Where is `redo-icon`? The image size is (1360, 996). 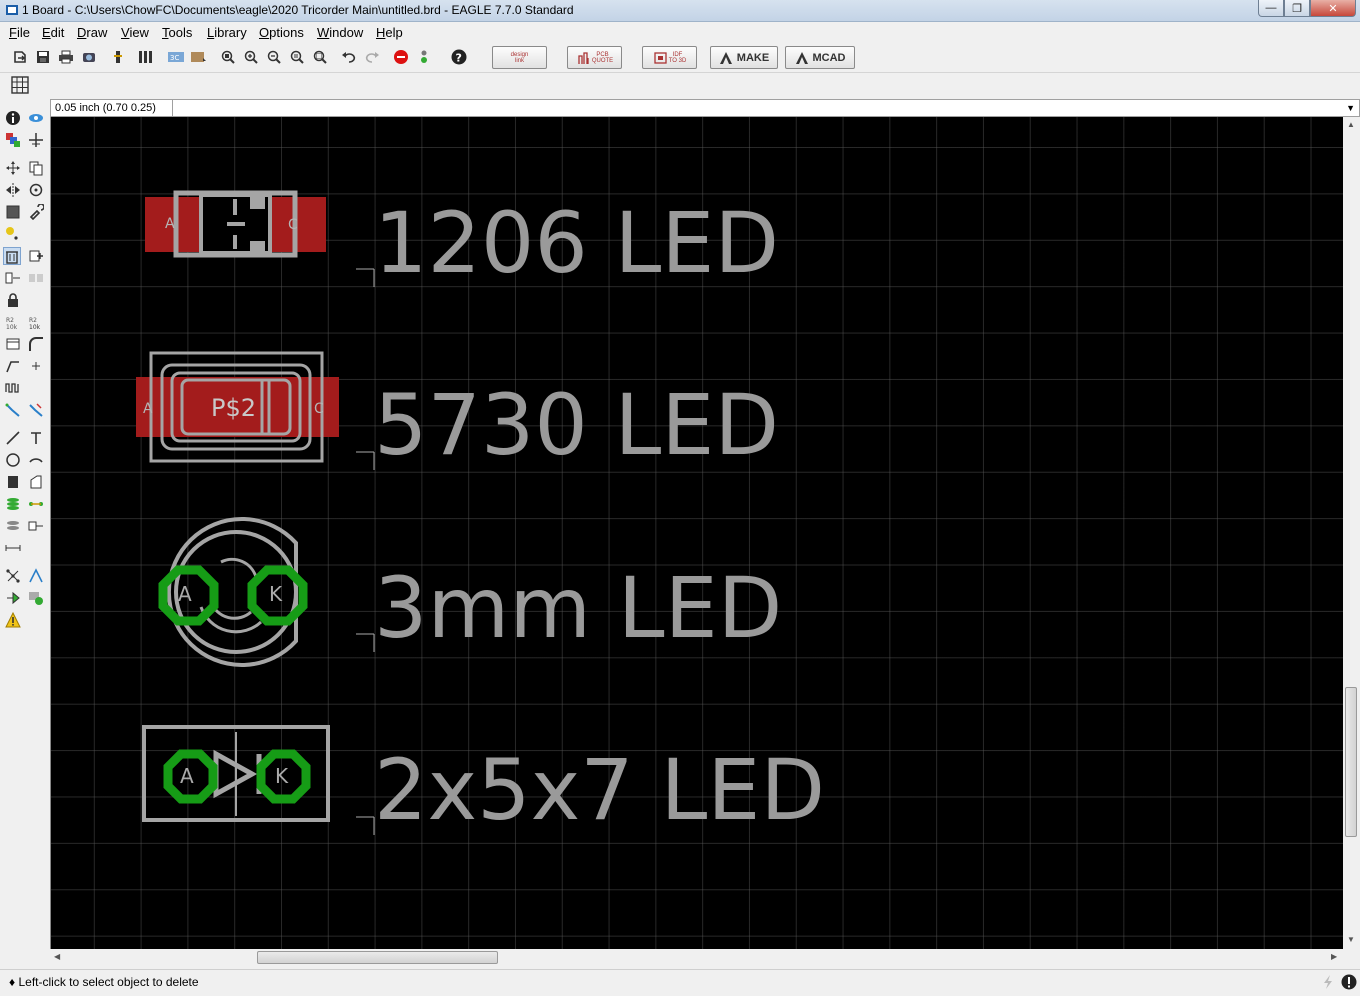
redo-icon is located at coordinates (372, 57).